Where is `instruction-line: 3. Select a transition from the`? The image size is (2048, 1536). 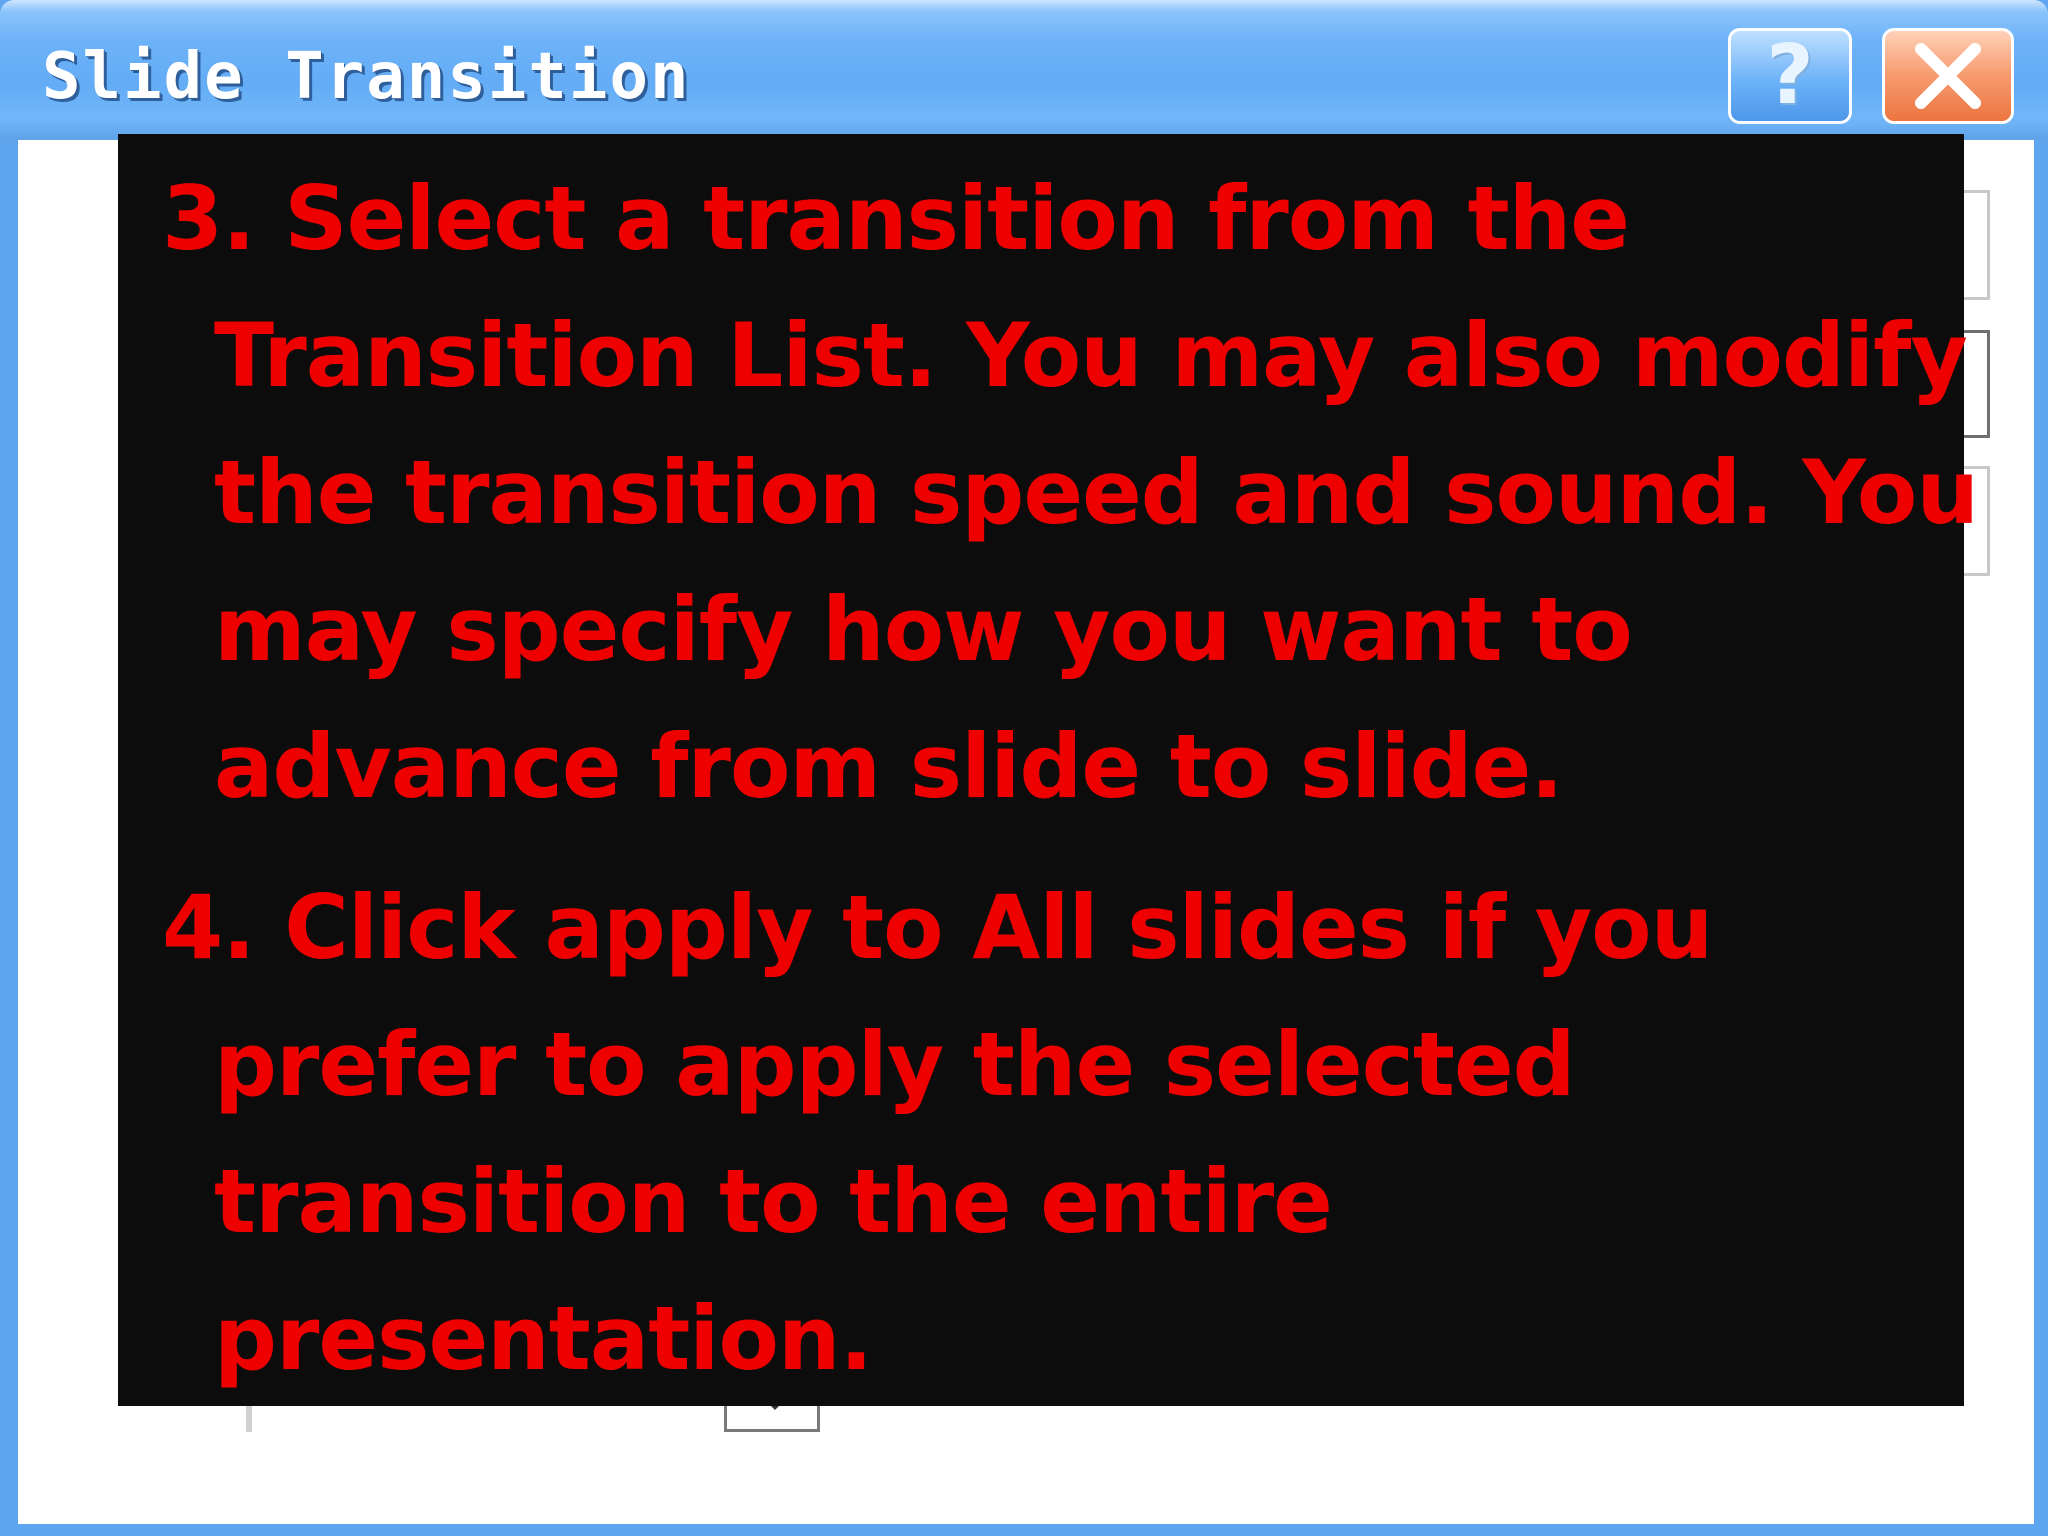
instruction-line: 3. Select a transition from the is located at coordinates (896, 218).